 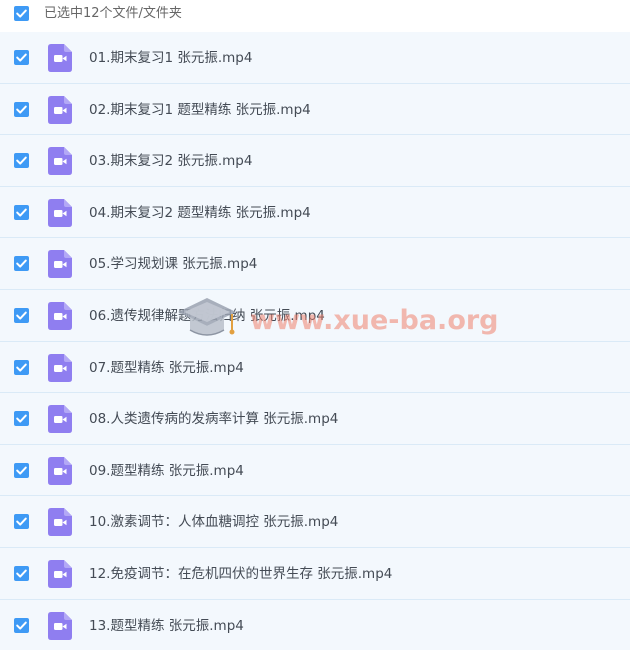 I want to click on file-row: 01.期末复习1 张元振.mp4, so click(x=315, y=58).